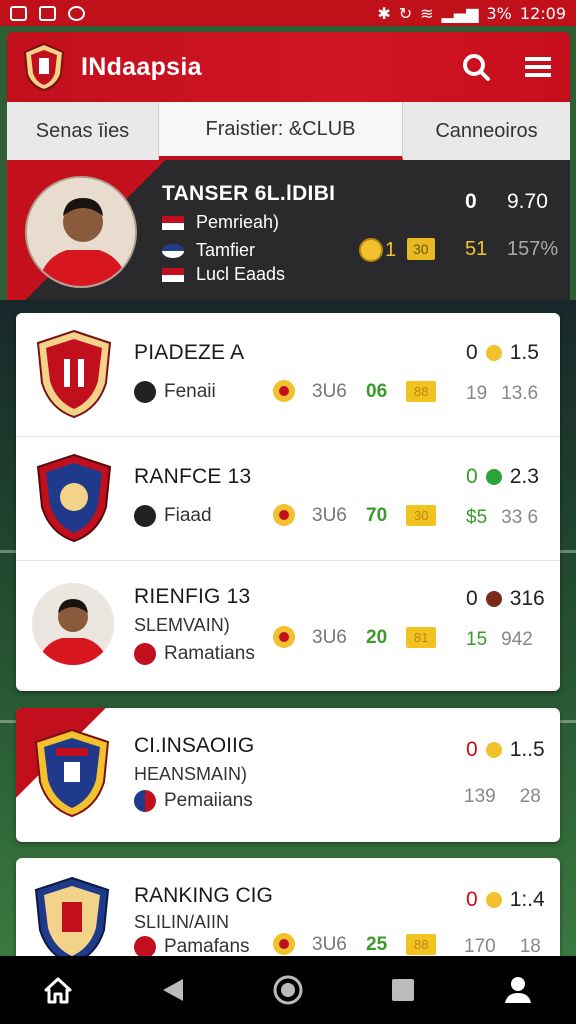  What do you see at coordinates (517, 639) in the screenshot?
I see `stat-b: 942` at bounding box center [517, 639].